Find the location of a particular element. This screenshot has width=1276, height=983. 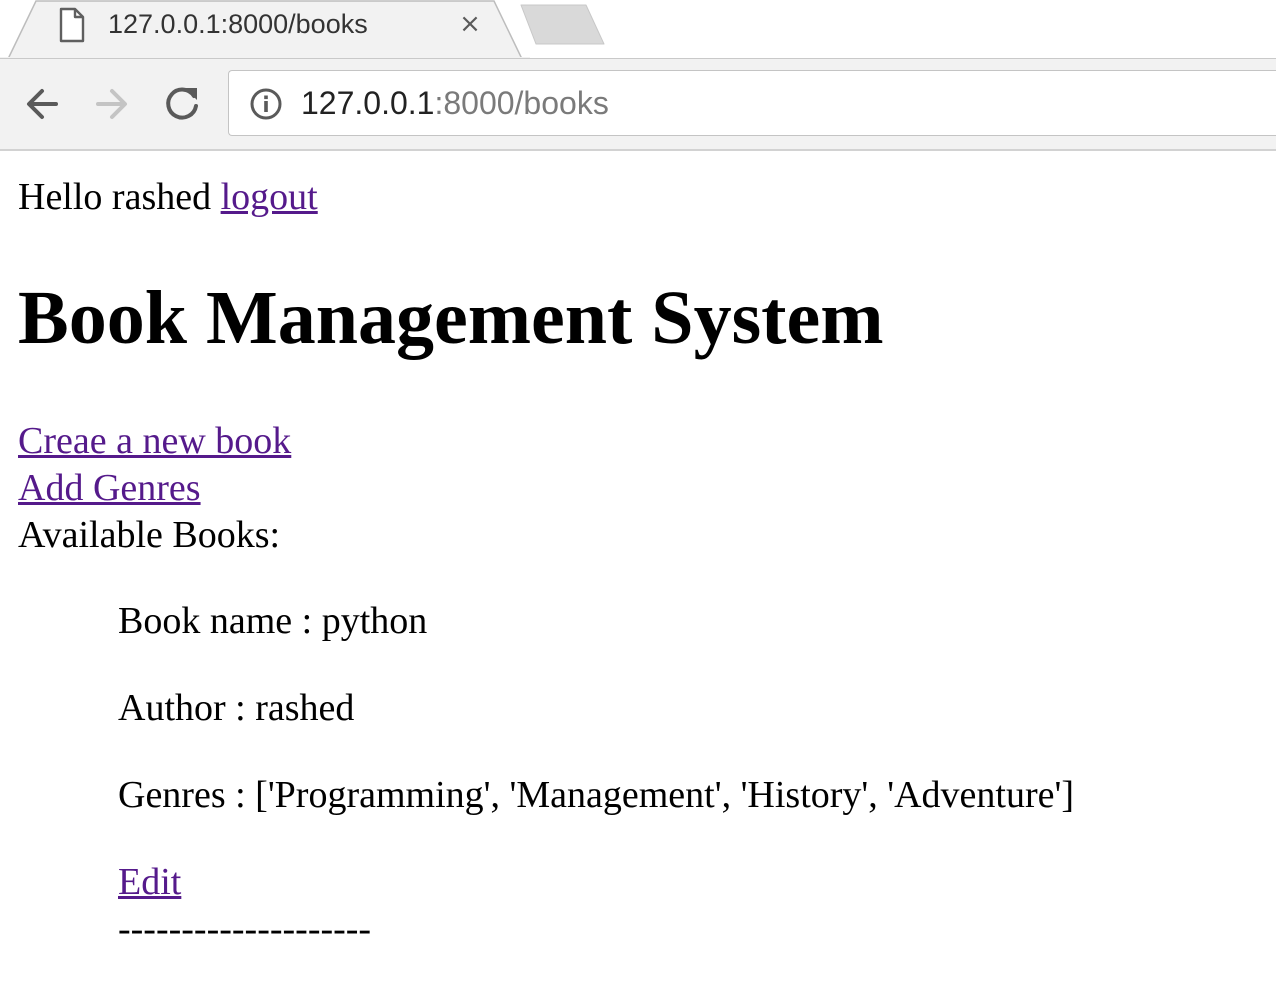

url-host: 127.0.0.1 is located at coordinates (368, 103).